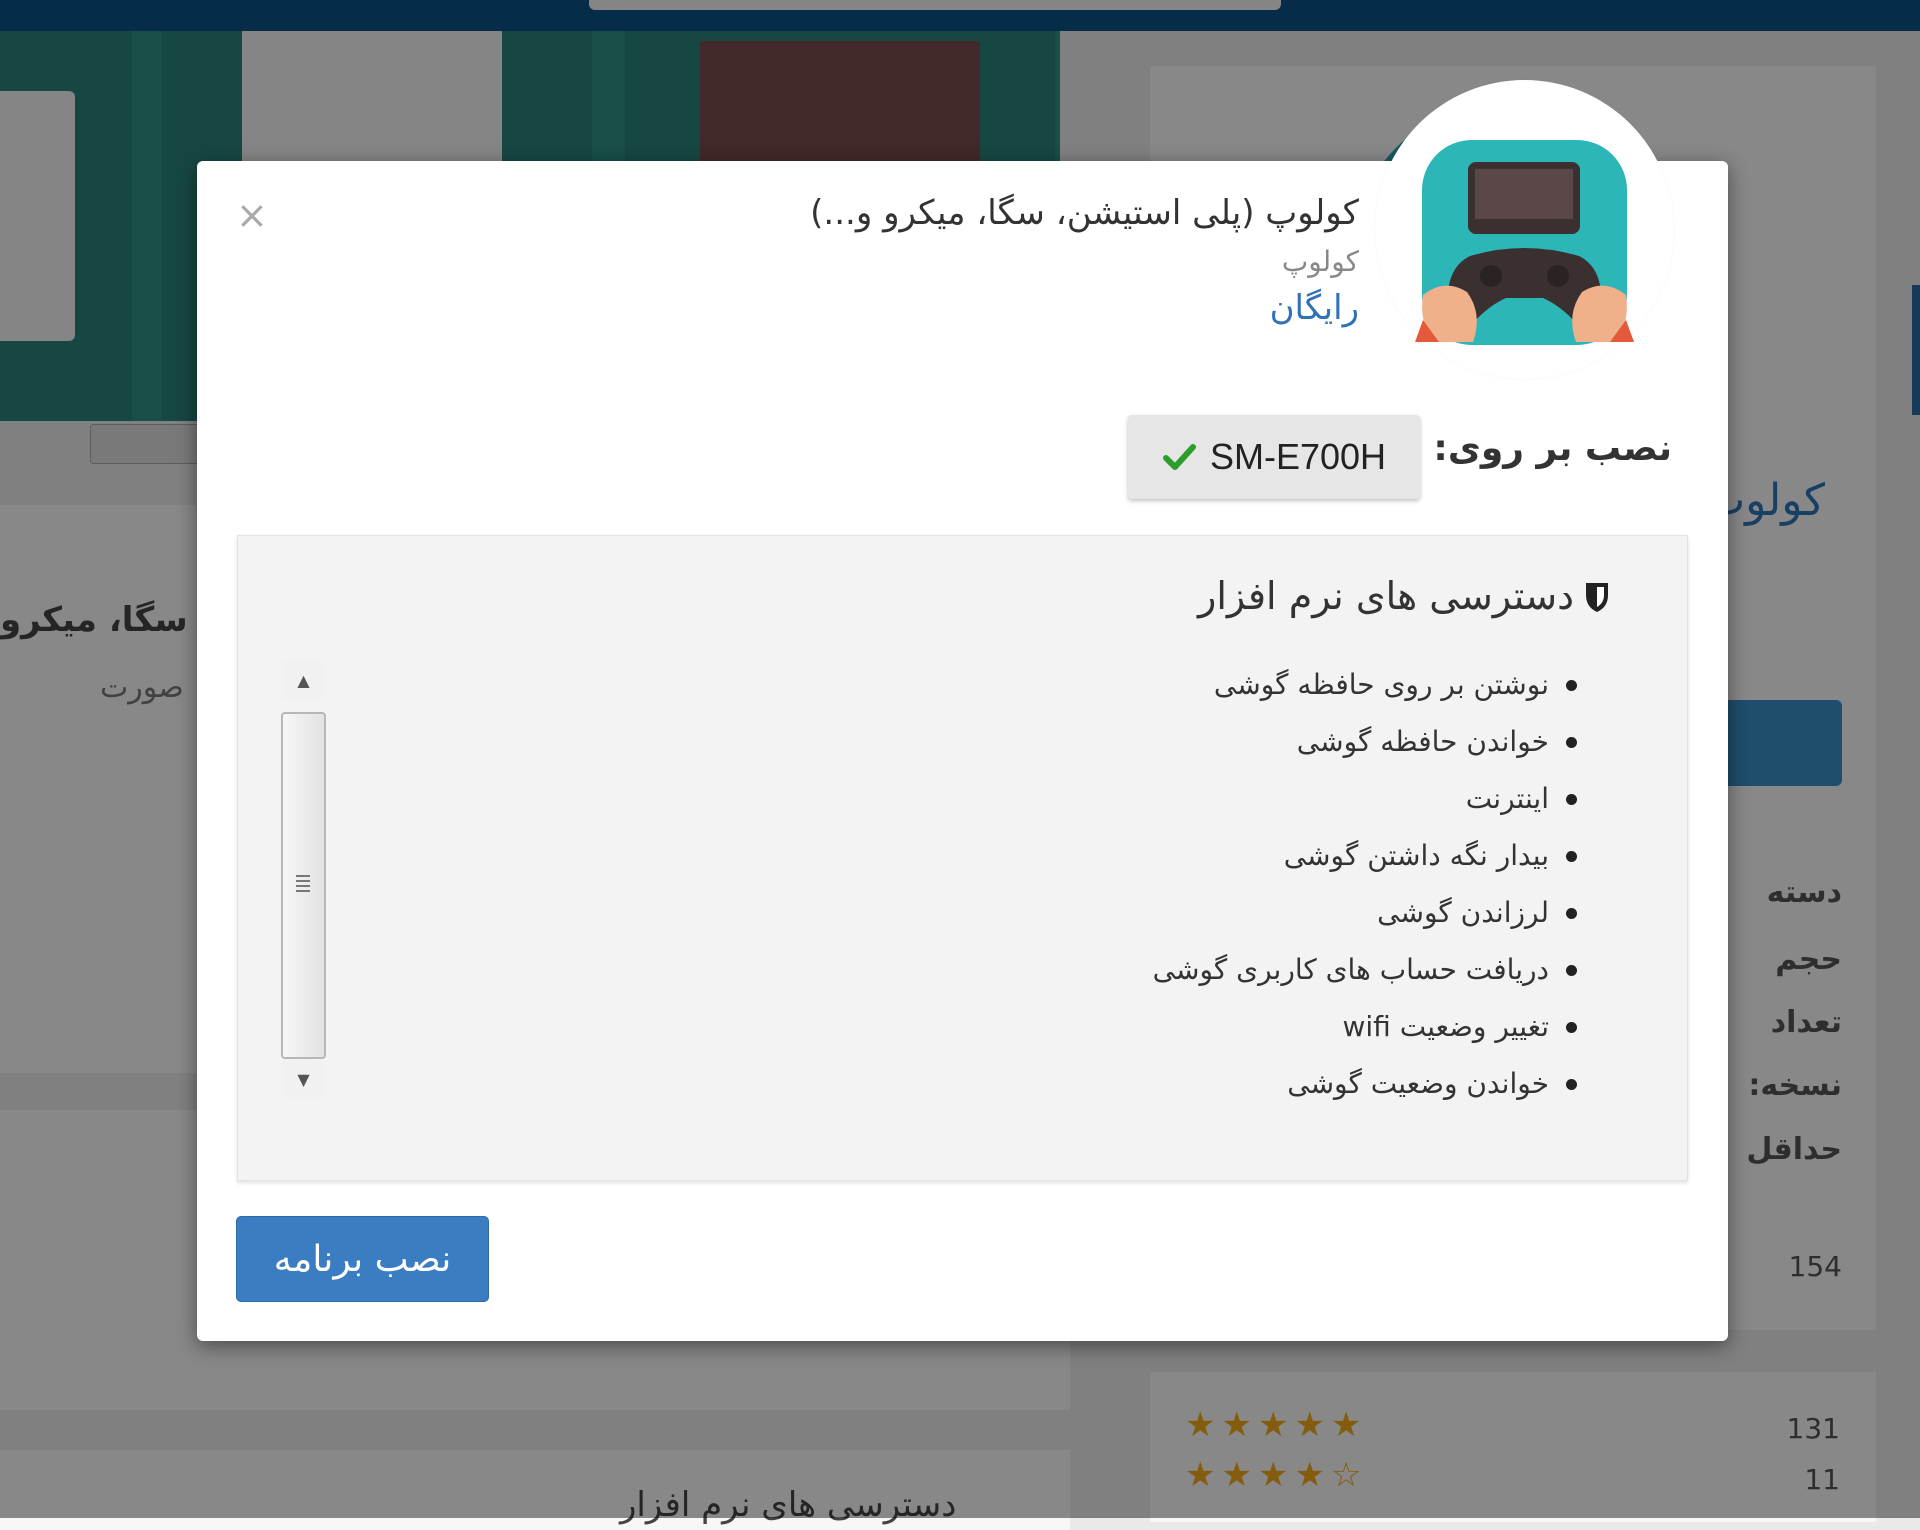 This screenshot has width=1920, height=1530. Describe the element at coordinates (303, 680) in the screenshot. I see `scroll-up-arrow-icon: ▲` at that location.